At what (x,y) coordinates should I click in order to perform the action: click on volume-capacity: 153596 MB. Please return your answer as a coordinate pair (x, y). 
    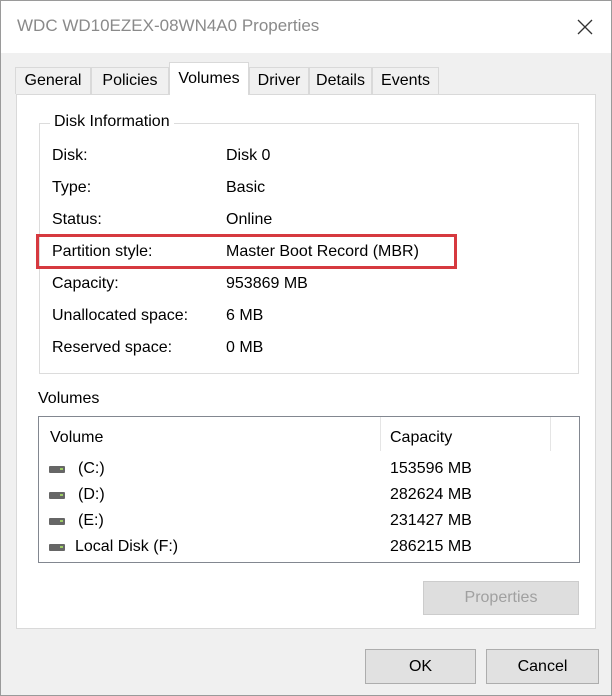
    Looking at the image, I should click on (431, 468).